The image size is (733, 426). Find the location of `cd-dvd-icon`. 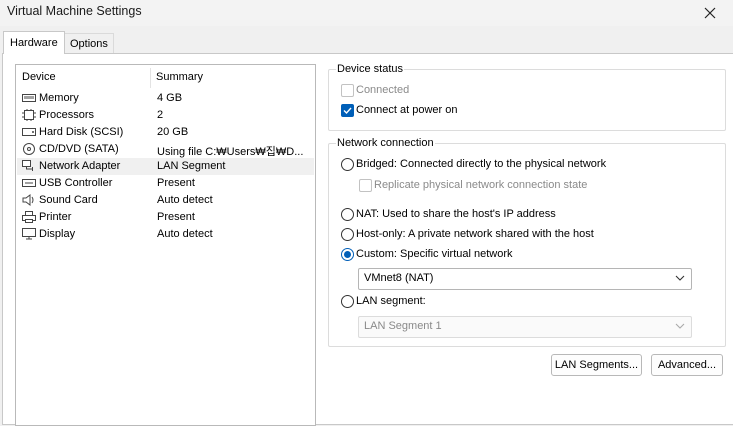

cd-dvd-icon is located at coordinates (29, 149).